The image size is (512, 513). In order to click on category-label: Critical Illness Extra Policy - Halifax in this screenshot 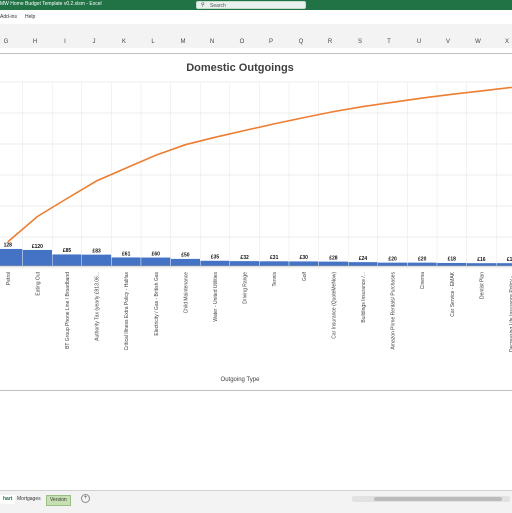, I will do `click(127, 311)`.